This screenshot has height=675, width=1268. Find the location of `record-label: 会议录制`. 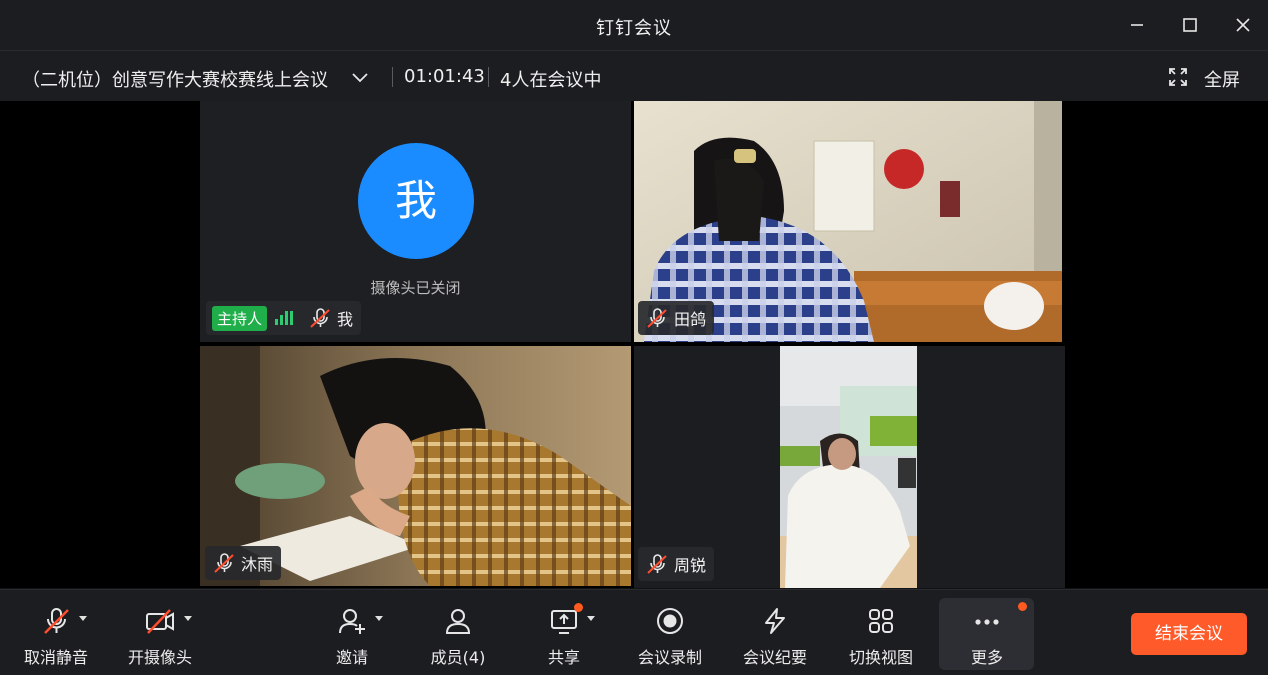

record-label: 会议录制 is located at coordinates (669, 657).